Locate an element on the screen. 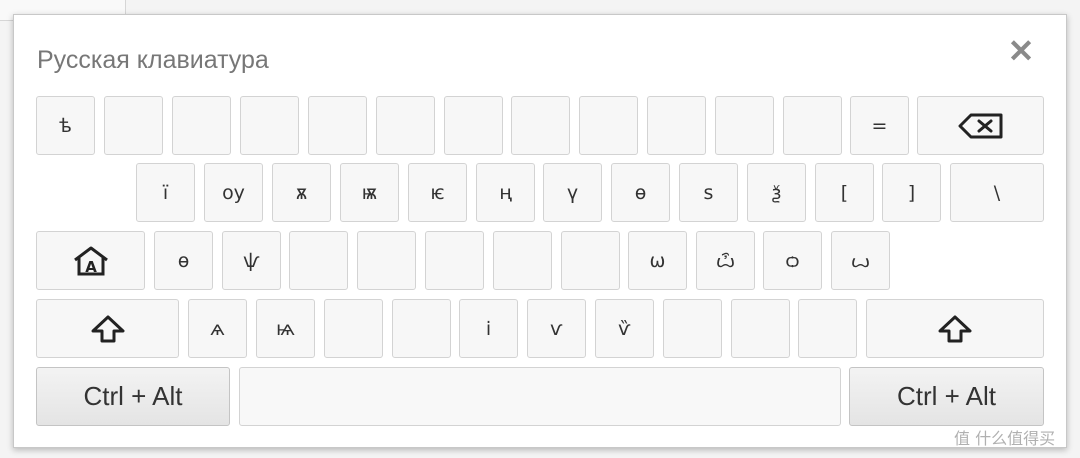 The height and width of the screenshot is (458, 1080). shift-right-key is located at coordinates (955, 328).